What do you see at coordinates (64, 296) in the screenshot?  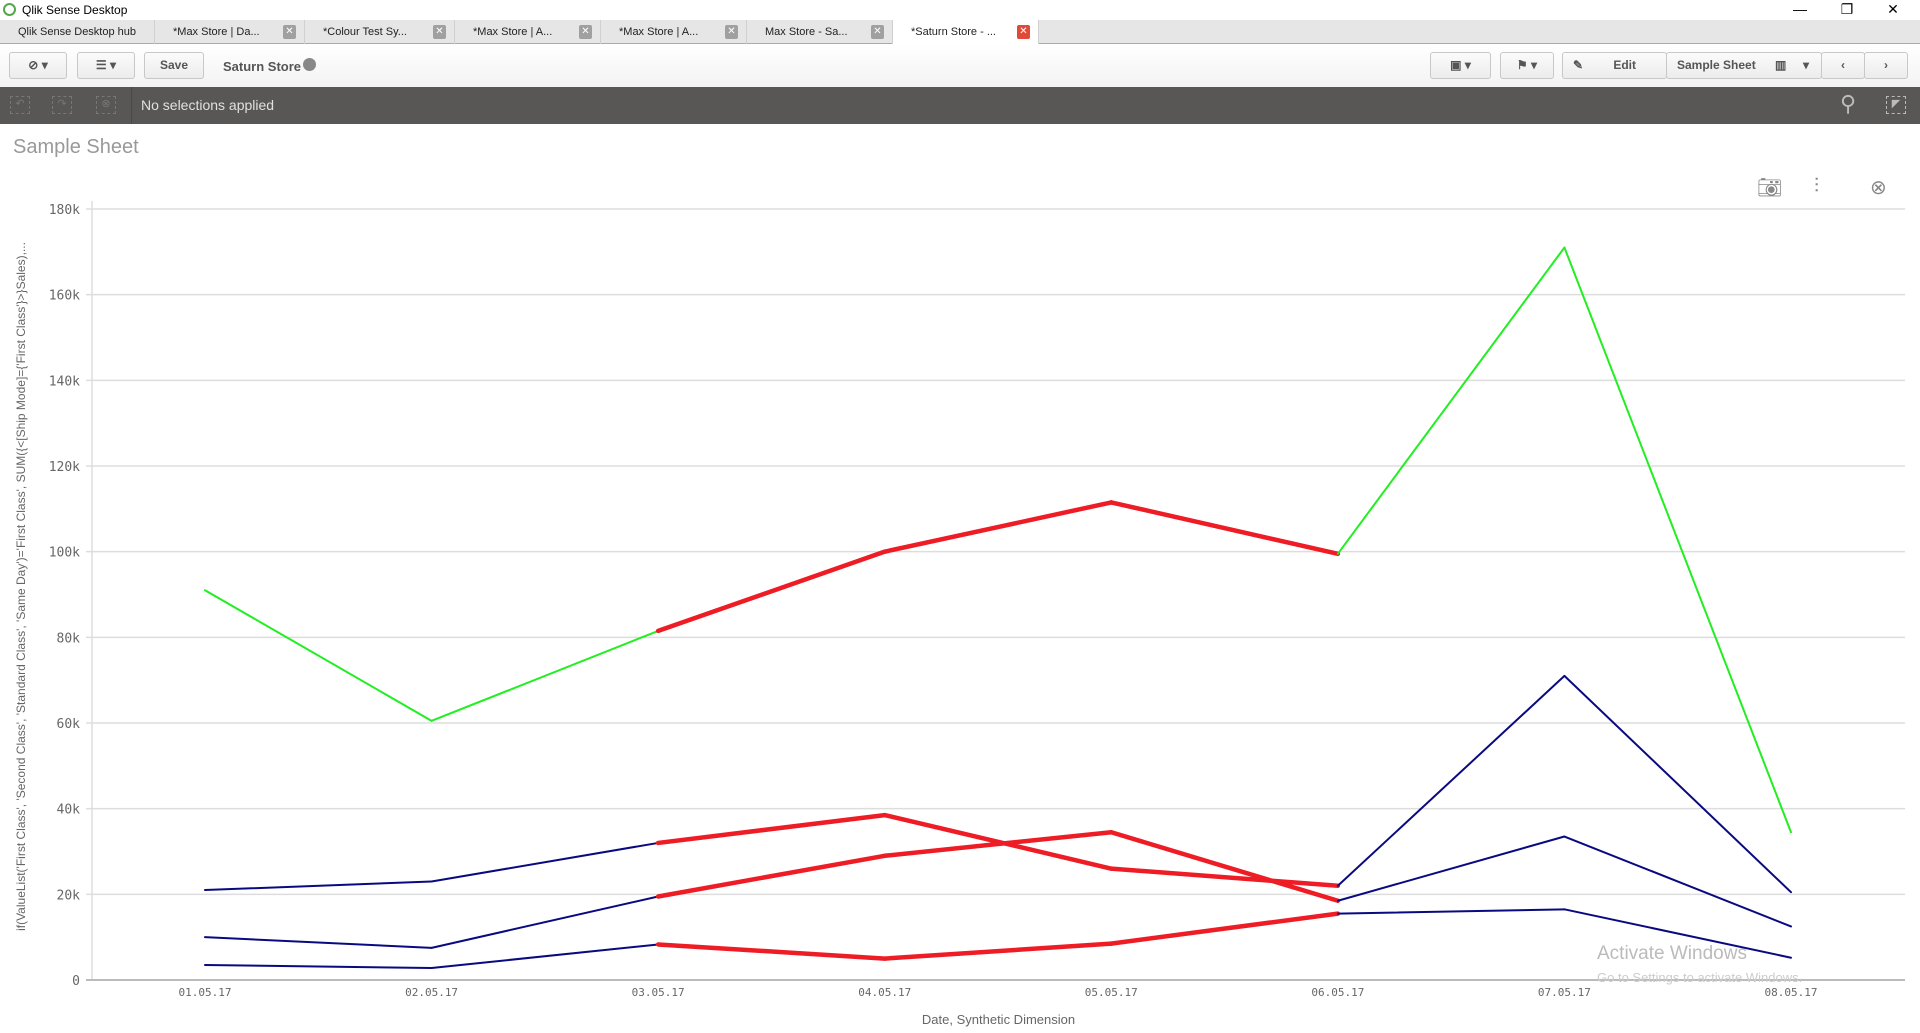 I see `y-tick-label: 160k` at bounding box center [64, 296].